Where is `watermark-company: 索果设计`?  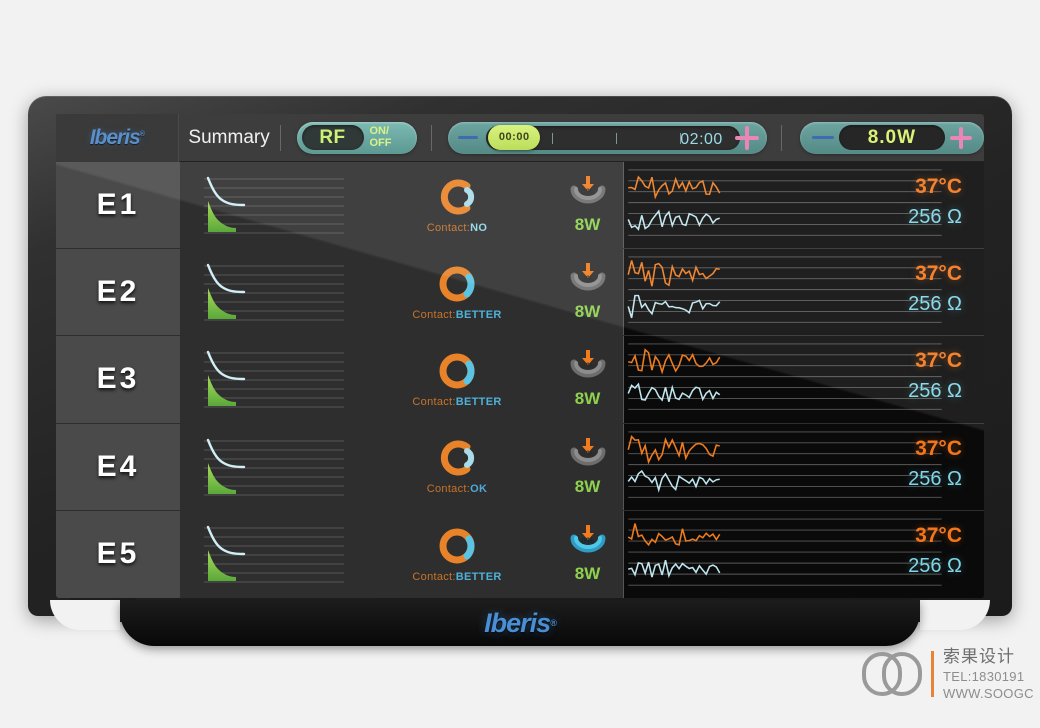 watermark-company: 索果设计 is located at coordinates (979, 656).